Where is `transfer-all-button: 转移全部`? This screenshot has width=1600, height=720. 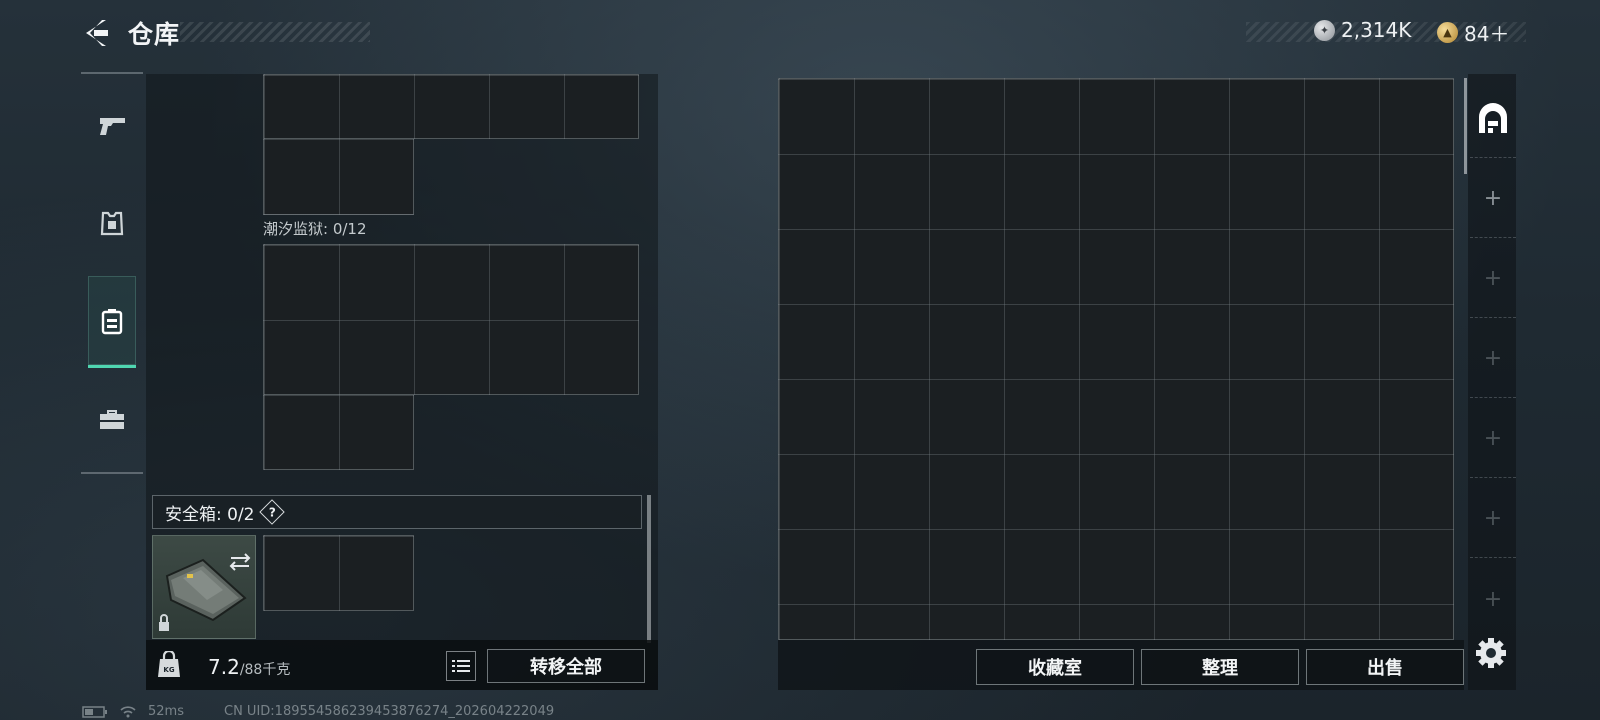 transfer-all-button: 转移全部 is located at coordinates (566, 666).